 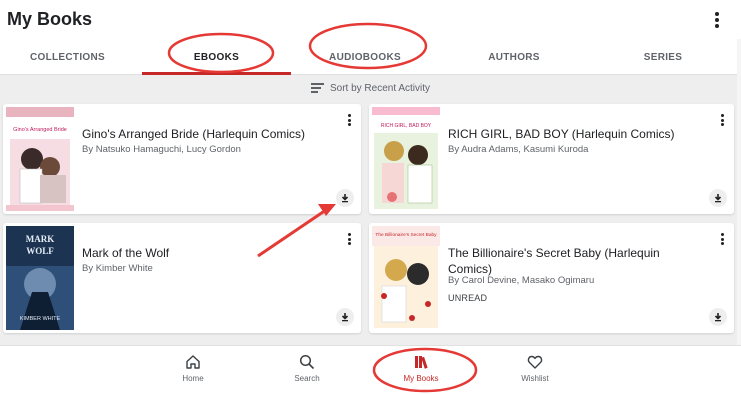 What do you see at coordinates (535, 370) in the screenshot?
I see `nav-wishlist: Wishlist` at bounding box center [535, 370].